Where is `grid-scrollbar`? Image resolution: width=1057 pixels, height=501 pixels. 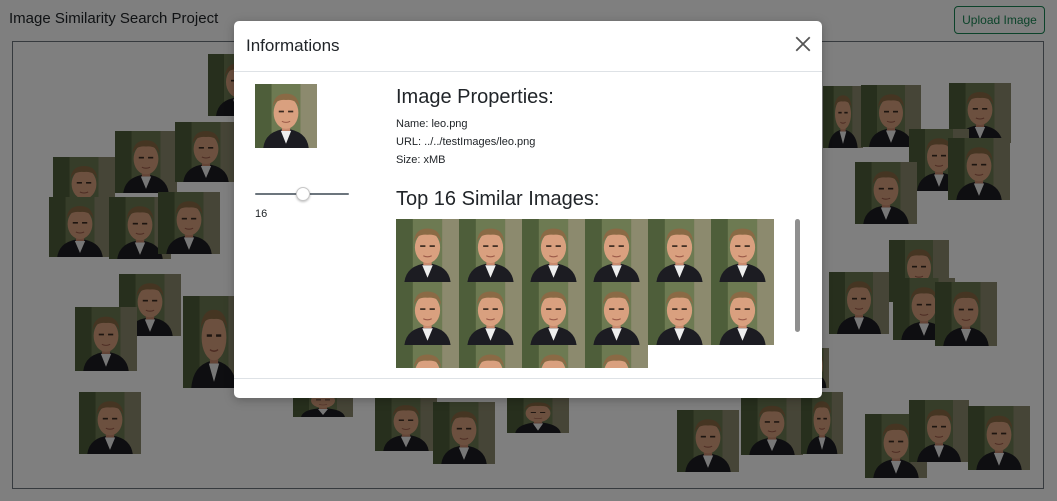 grid-scrollbar is located at coordinates (797, 275).